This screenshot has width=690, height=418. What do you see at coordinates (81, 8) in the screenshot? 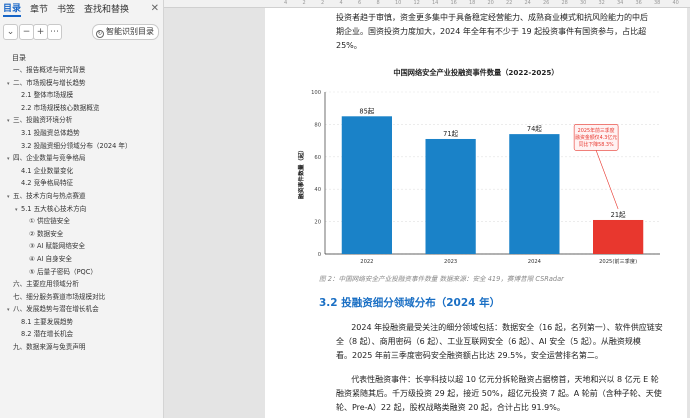
I see `sidebar-tabs: 目录 章节 书签 查找和替换` at bounding box center [81, 8].